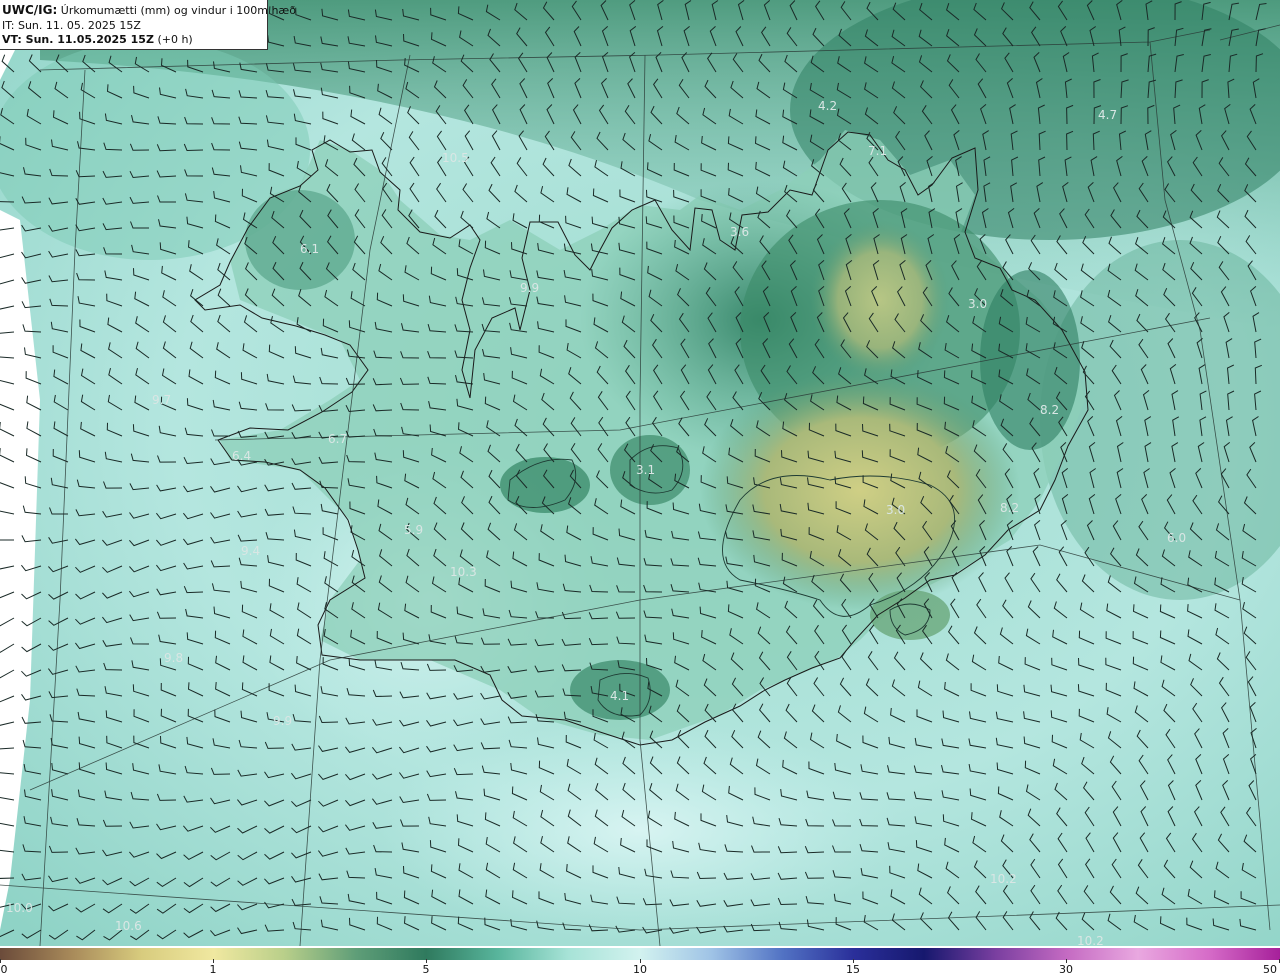  Describe the element at coordinates (827, 106) in the screenshot. I see `value-label: 4.2` at that location.